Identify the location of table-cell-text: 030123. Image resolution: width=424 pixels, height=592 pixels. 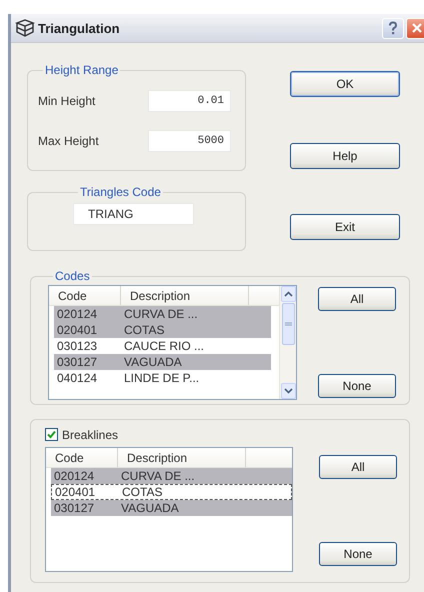
(77, 346).